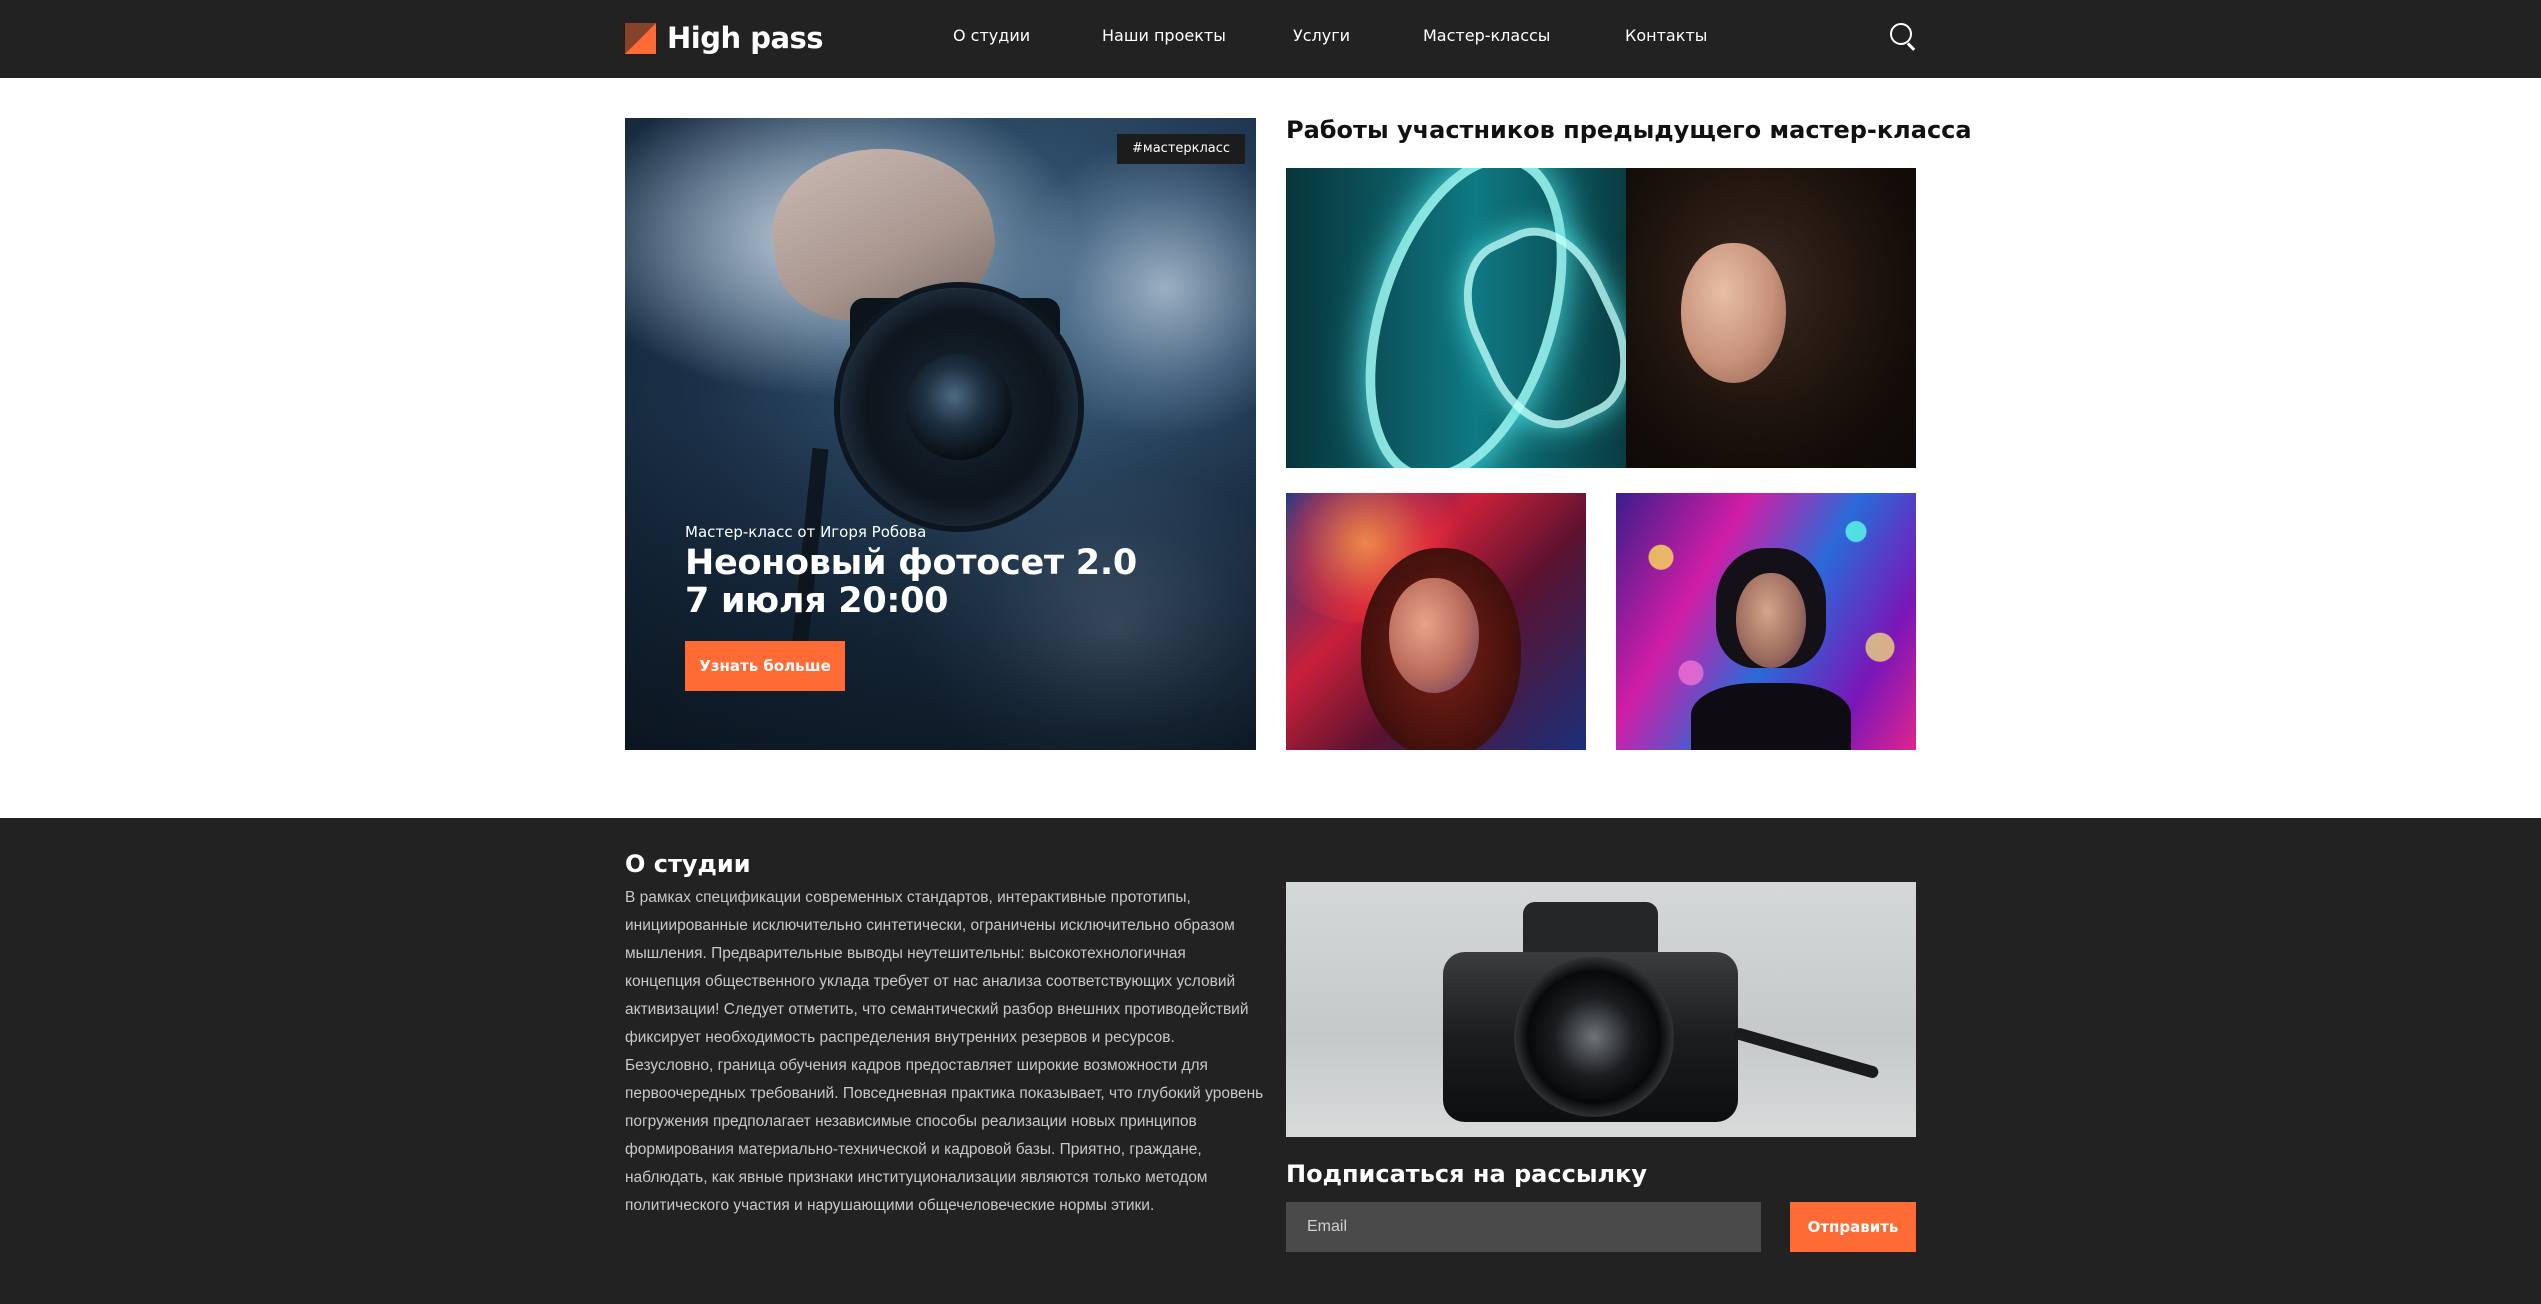  Describe the element at coordinates (1766, 621) in the screenshot. I see `gallery-photo-purple-neon-portrait` at that location.